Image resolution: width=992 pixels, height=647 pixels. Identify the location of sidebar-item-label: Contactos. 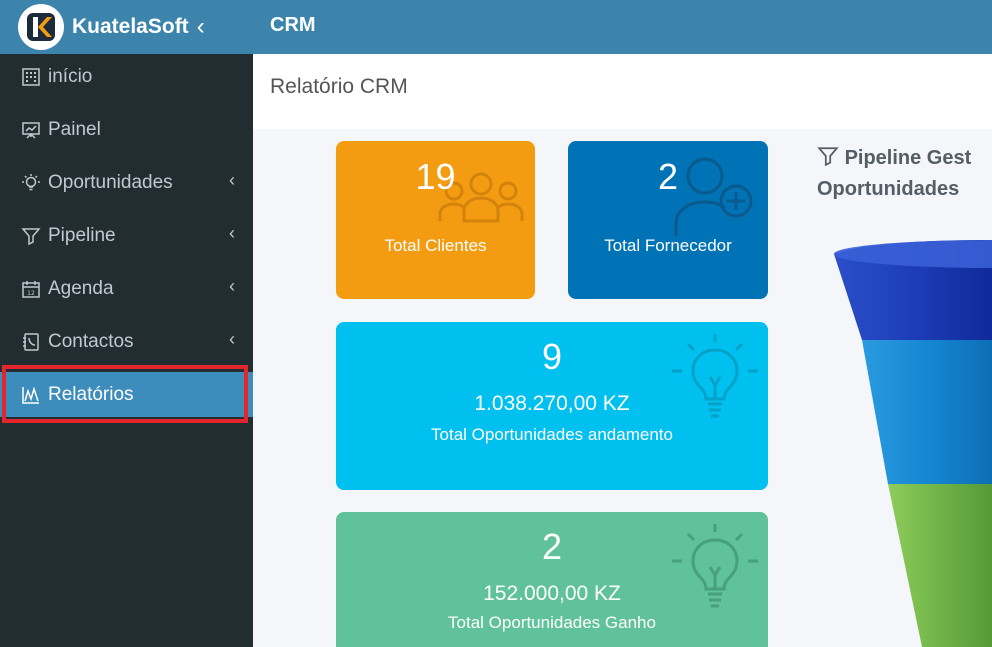
(91, 341).